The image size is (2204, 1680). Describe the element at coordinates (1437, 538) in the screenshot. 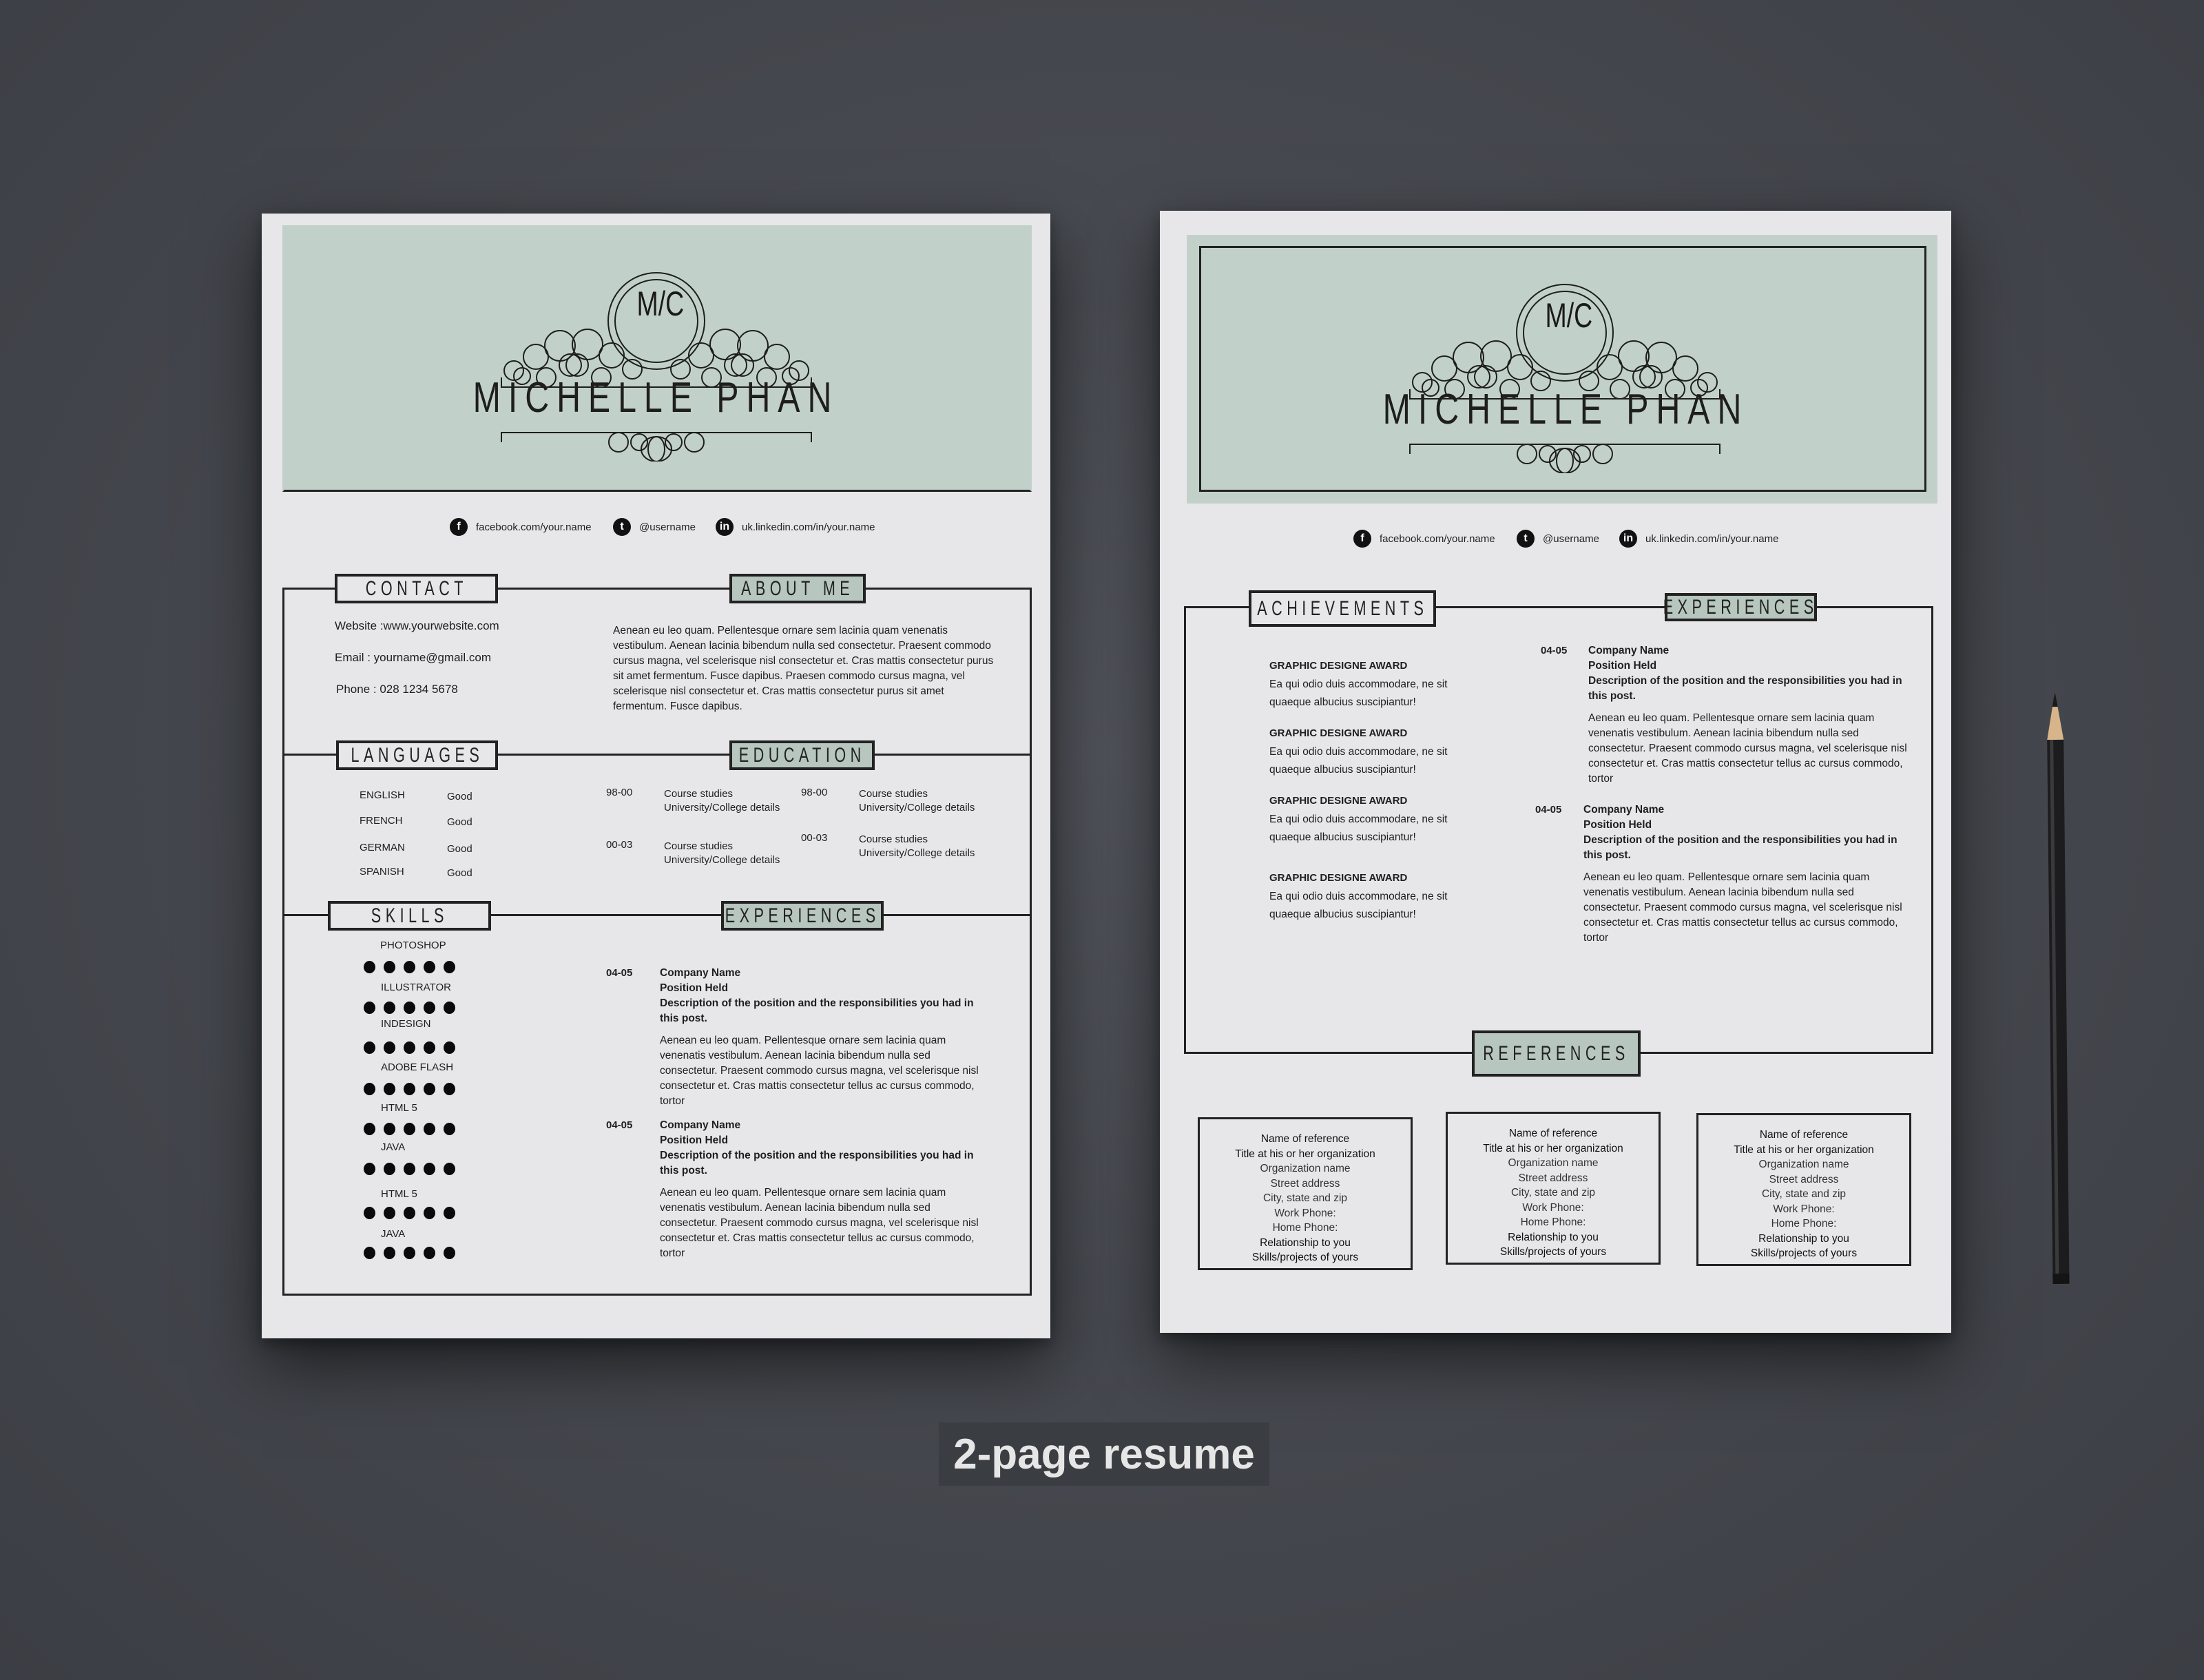

I see `social-link-text: facebook.com/your.name` at that location.